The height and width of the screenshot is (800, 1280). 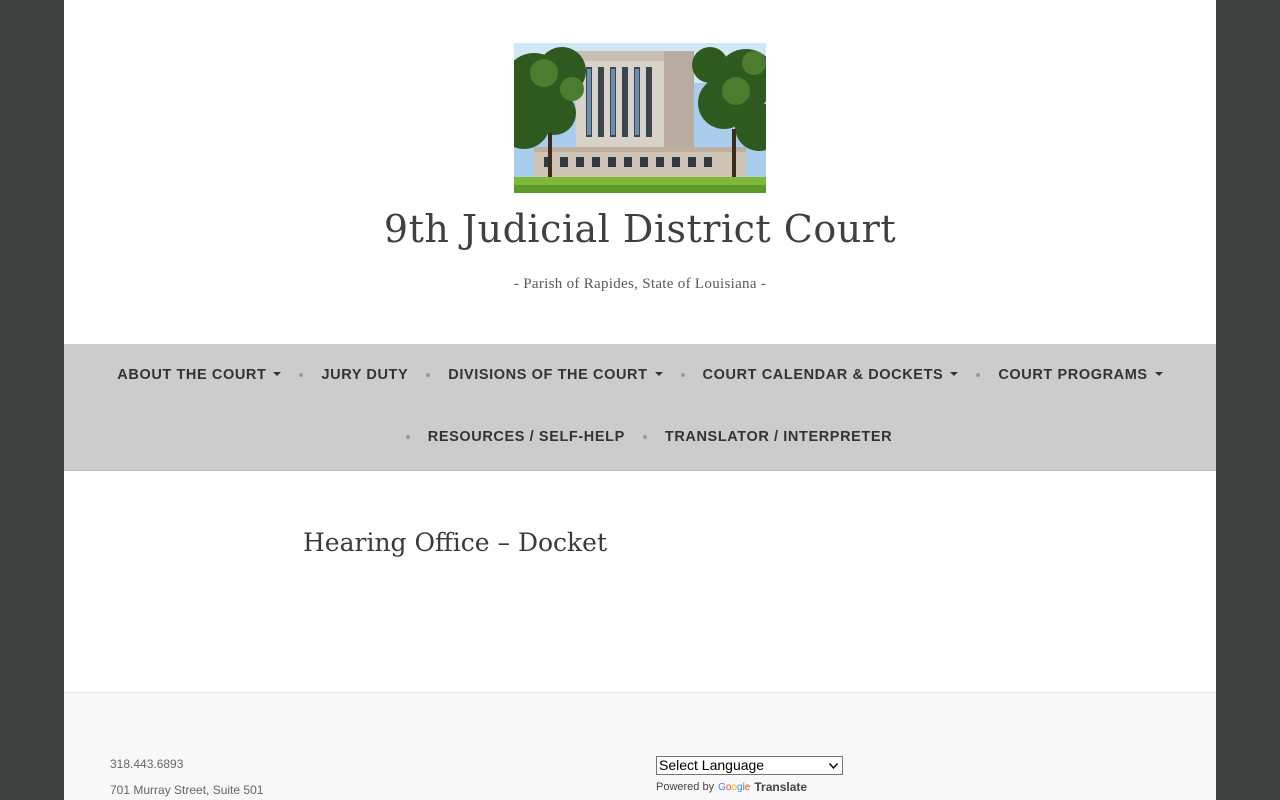 I want to click on courthouse-photo, so click(x=640, y=118).